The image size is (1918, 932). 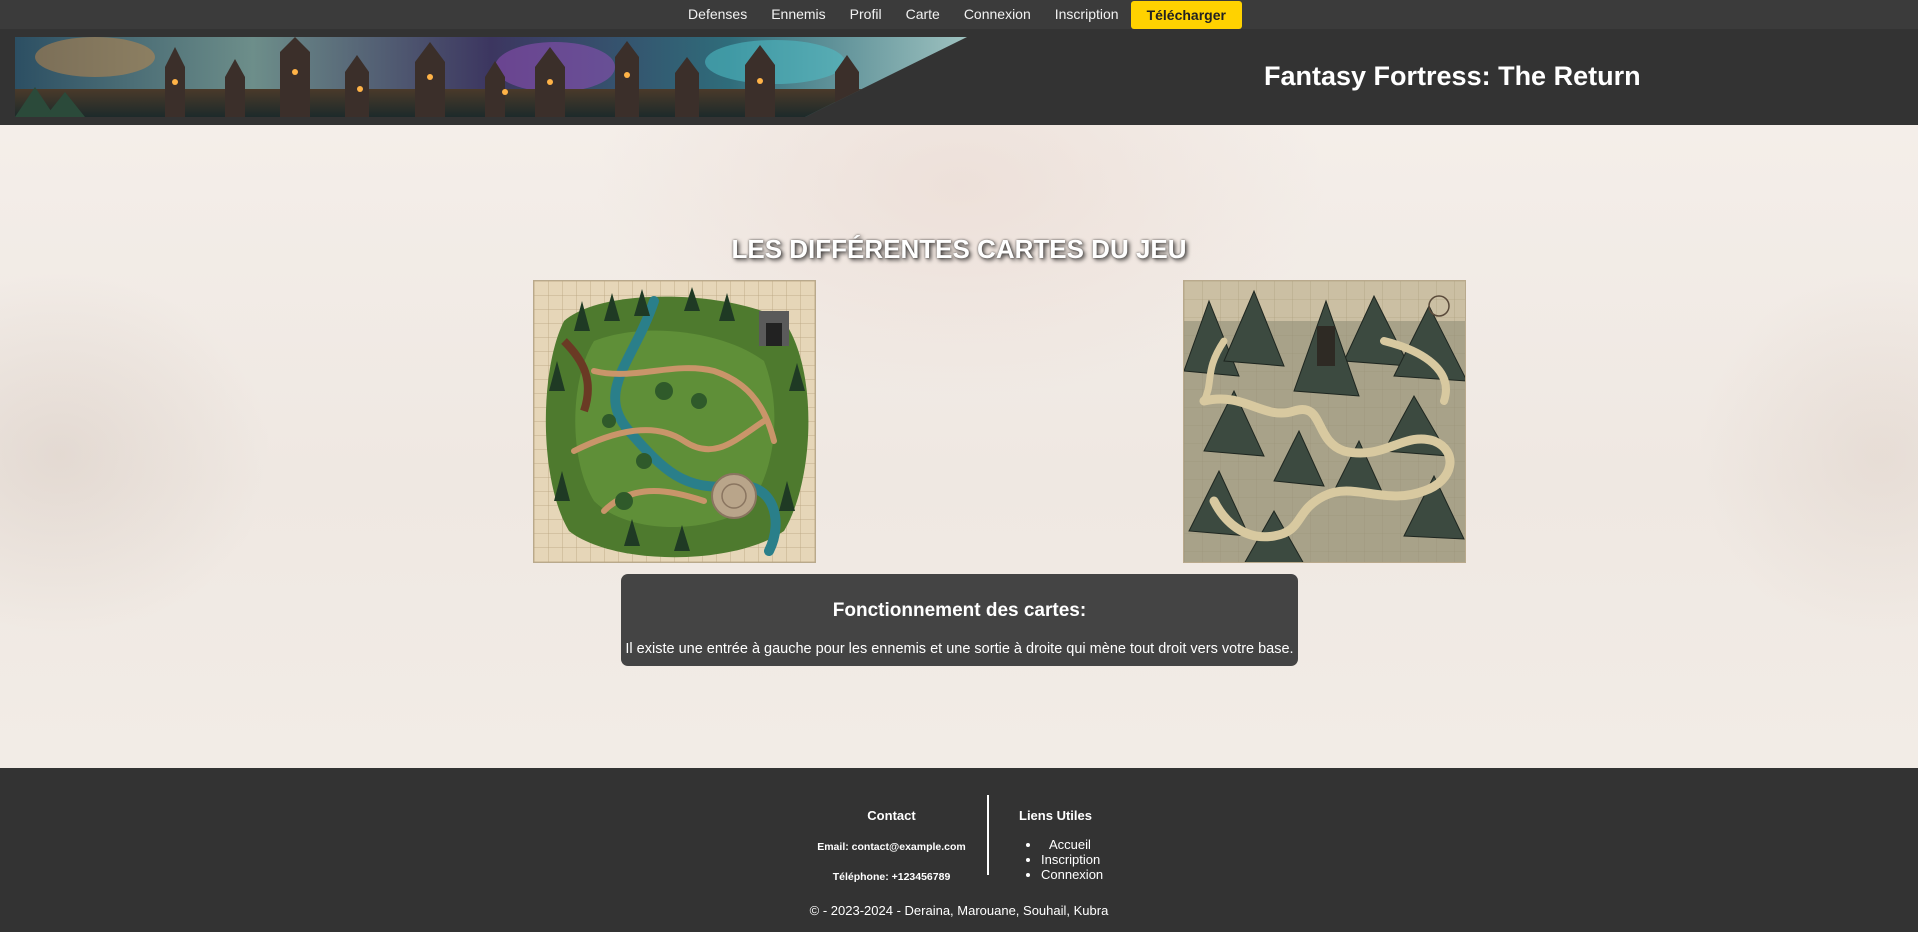 What do you see at coordinates (891, 815) in the screenshot?
I see `footer-contact-heading: Contact` at bounding box center [891, 815].